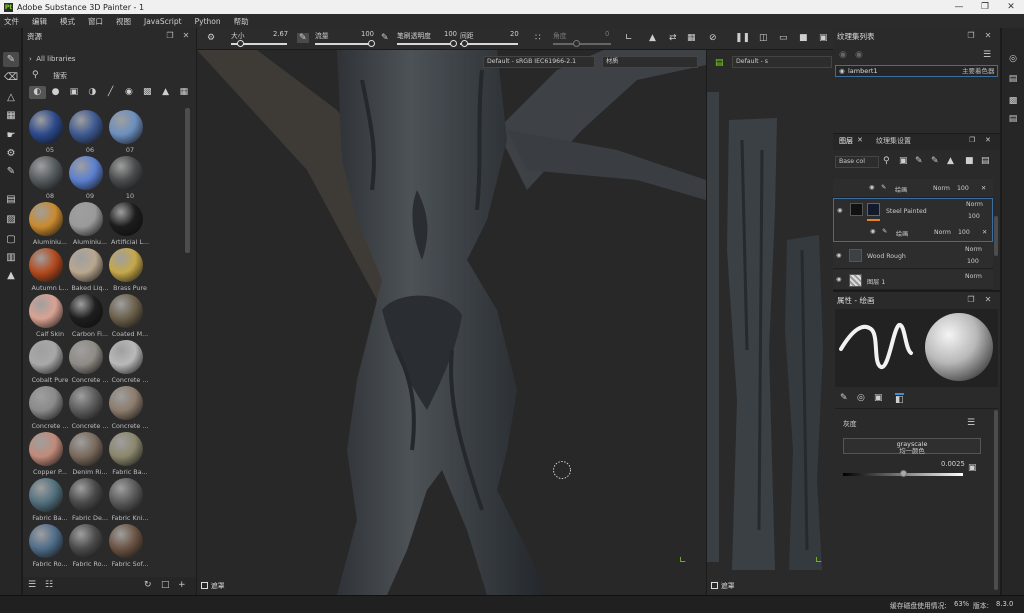  Describe the element at coordinates (11, 59) in the screenshot. I see `paint-brush-icon: ✎` at that location.